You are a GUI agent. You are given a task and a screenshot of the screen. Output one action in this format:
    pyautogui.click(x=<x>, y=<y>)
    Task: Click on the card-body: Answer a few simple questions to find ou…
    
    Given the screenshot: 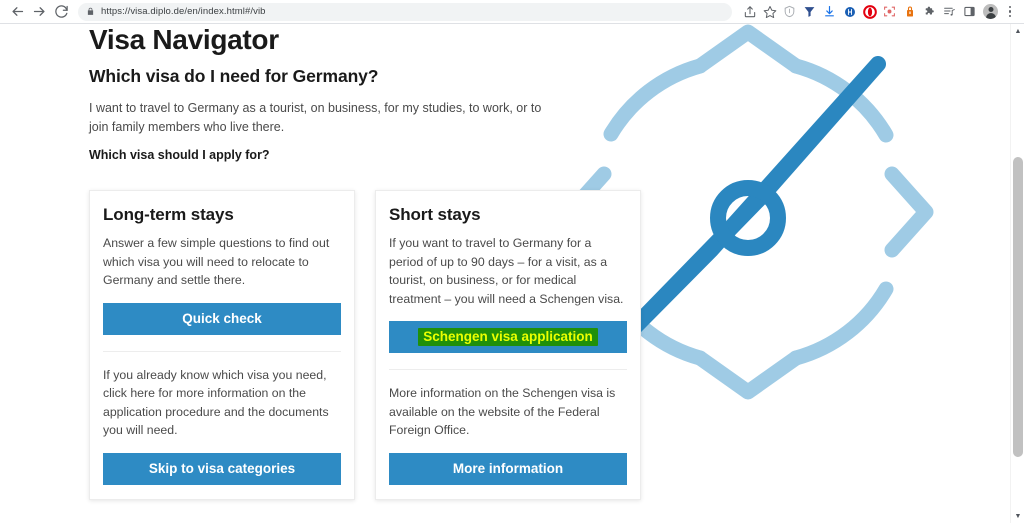 What is the action you would take?
    pyautogui.click(x=216, y=261)
    